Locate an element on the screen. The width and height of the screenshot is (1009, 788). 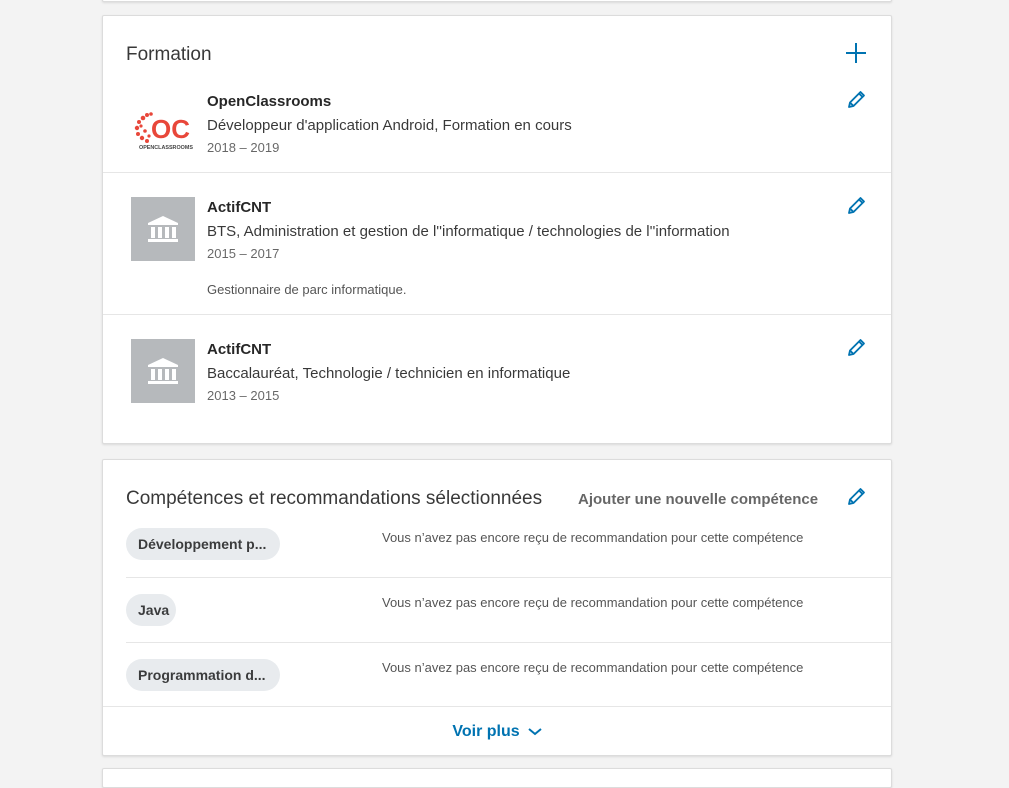
edit-skills-button is located at coordinates (856, 497).